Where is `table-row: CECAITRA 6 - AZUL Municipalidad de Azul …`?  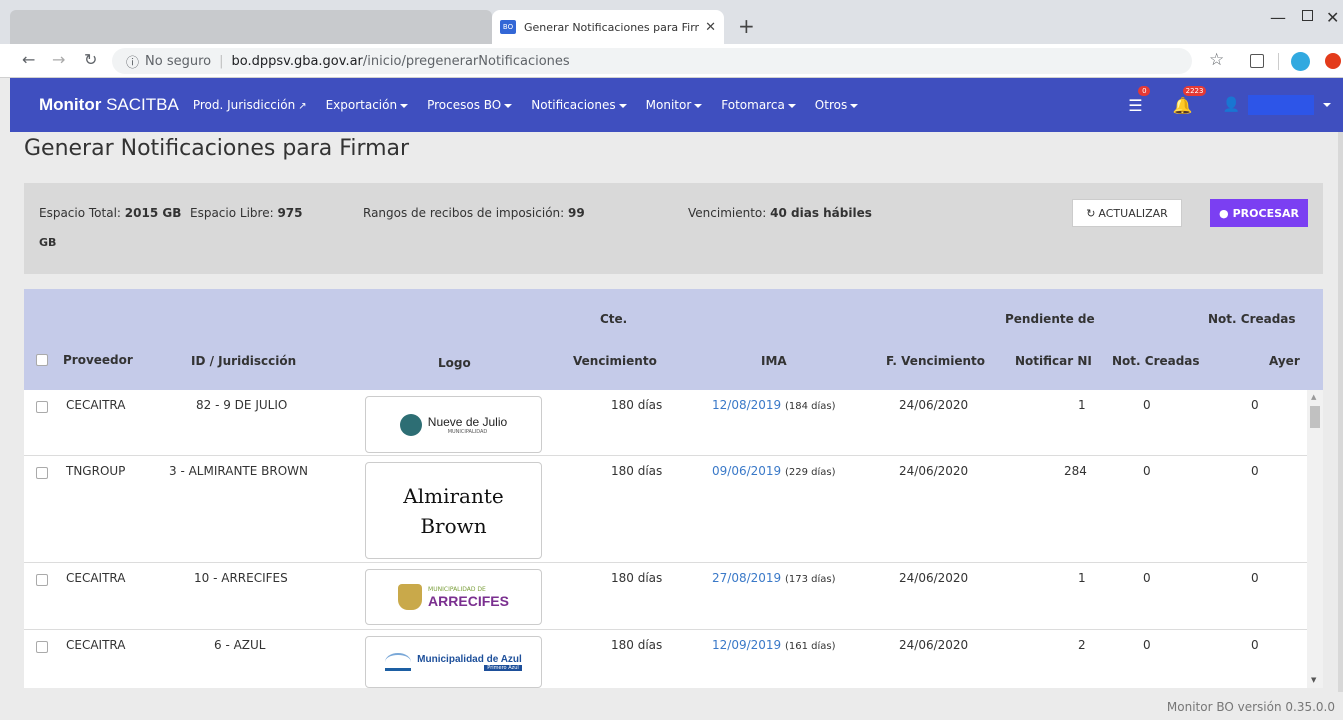
table-row: CECAITRA 6 - AZUL Municipalidad de Azul … is located at coordinates (665, 659).